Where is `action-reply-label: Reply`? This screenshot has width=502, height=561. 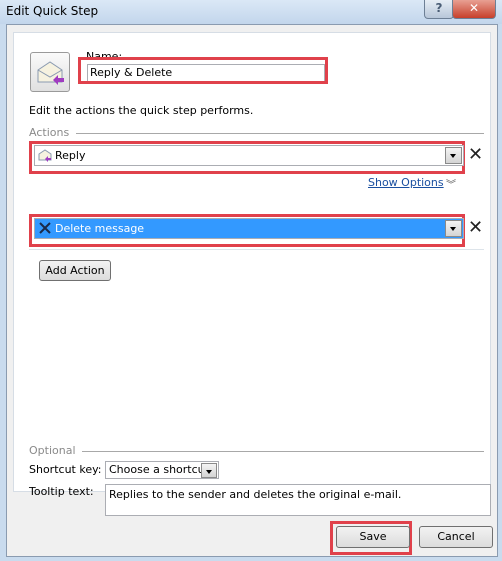 action-reply-label: Reply is located at coordinates (70, 155).